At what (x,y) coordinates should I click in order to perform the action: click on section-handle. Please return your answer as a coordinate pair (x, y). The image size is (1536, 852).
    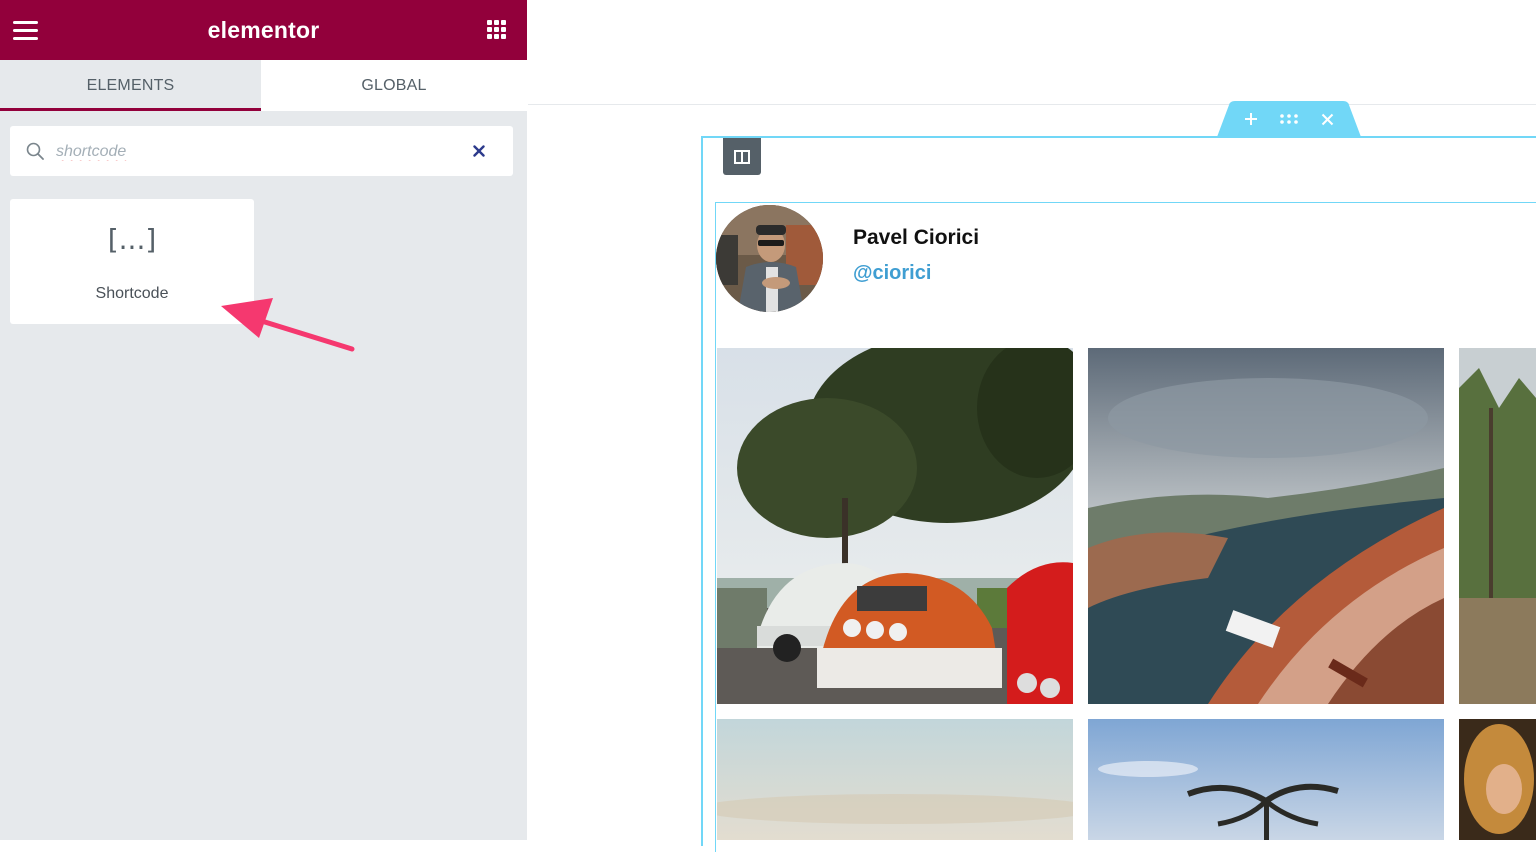
    Looking at the image, I should click on (1289, 119).